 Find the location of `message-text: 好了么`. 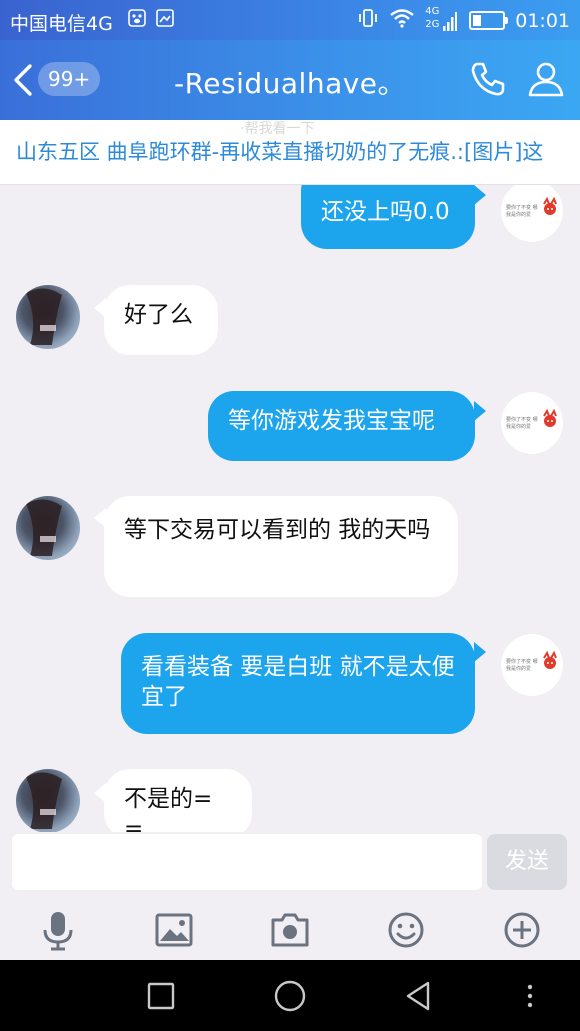

message-text: 好了么 is located at coordinates (158, 315).